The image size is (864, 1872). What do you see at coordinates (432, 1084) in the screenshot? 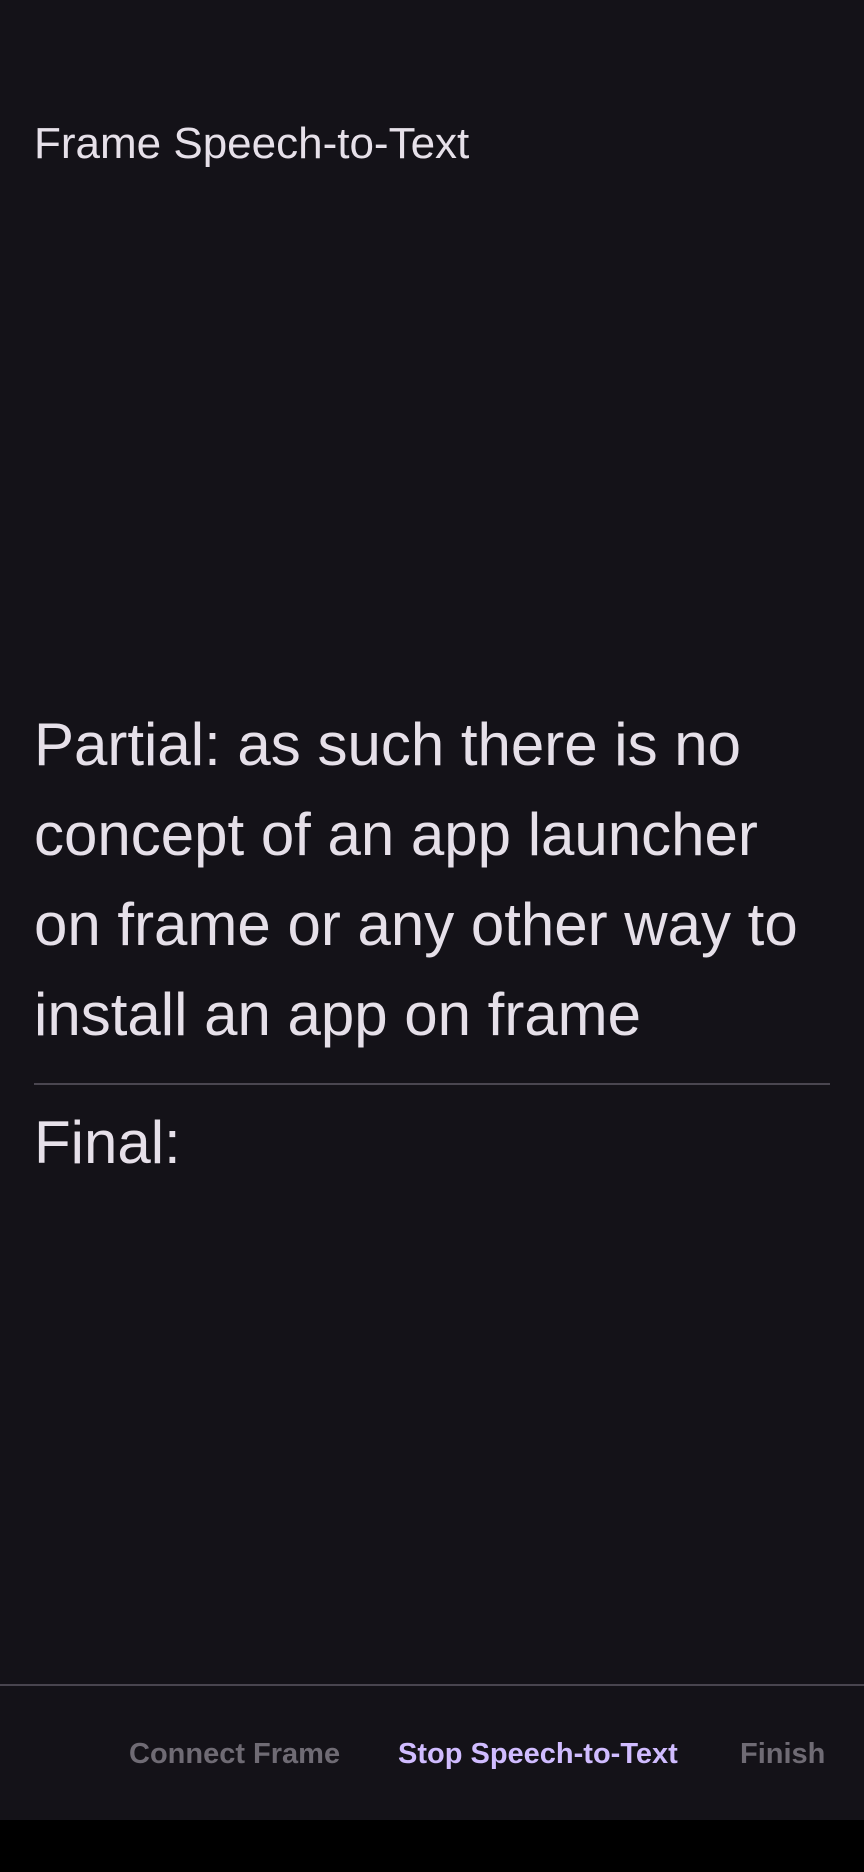
I see `divider` at bounding box center [432, 1084].